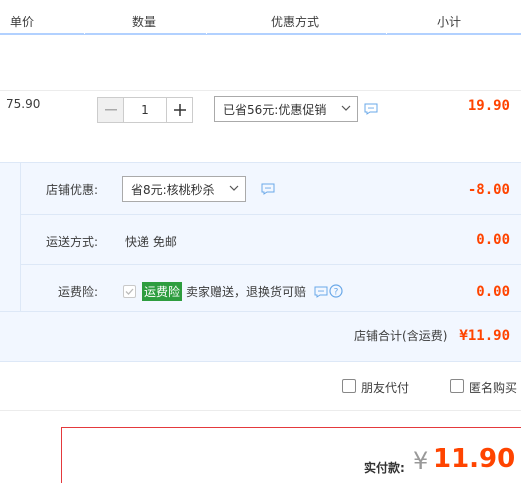 The image size is (521, 483). I want to click on check-icon, so click(129, 291).